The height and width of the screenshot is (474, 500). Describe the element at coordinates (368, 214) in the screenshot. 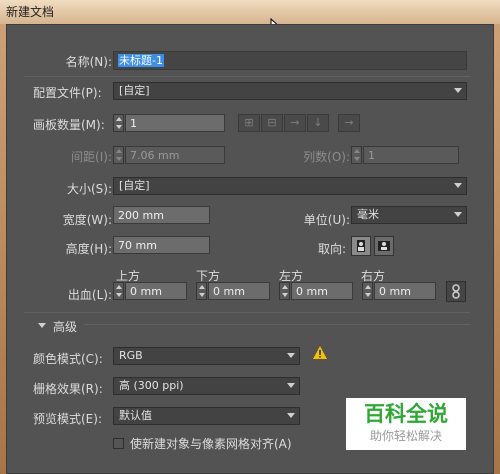

I see `units-value: 毫米` at that location.